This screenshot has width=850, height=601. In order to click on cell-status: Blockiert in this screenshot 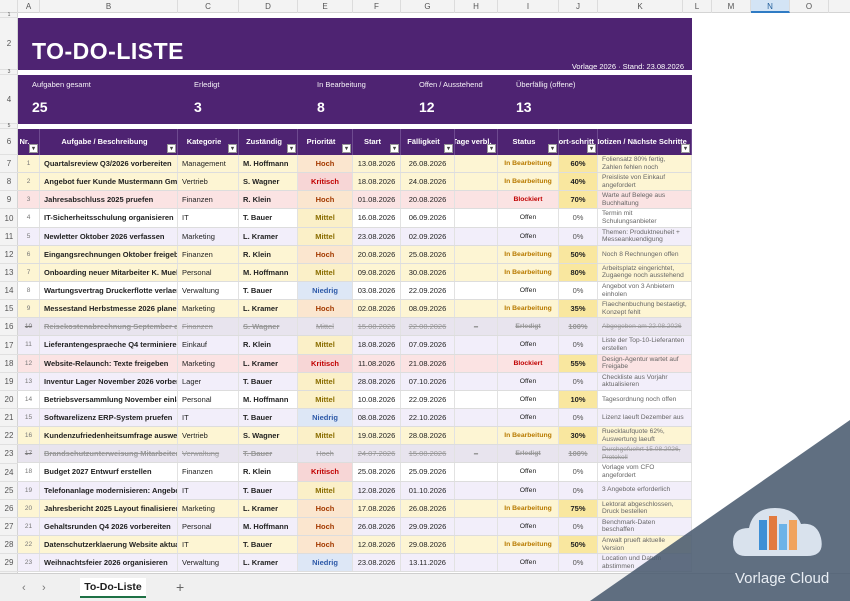, I will do `click(528, 200)`.